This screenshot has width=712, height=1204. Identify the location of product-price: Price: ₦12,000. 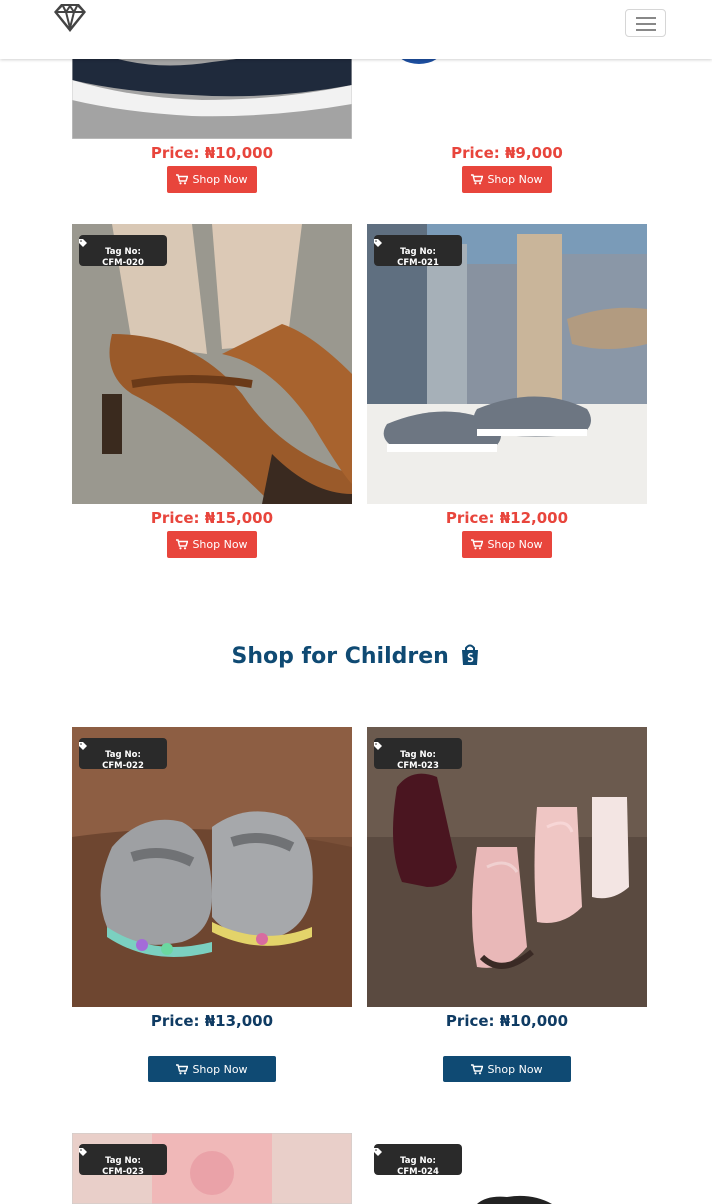
(507, 518).